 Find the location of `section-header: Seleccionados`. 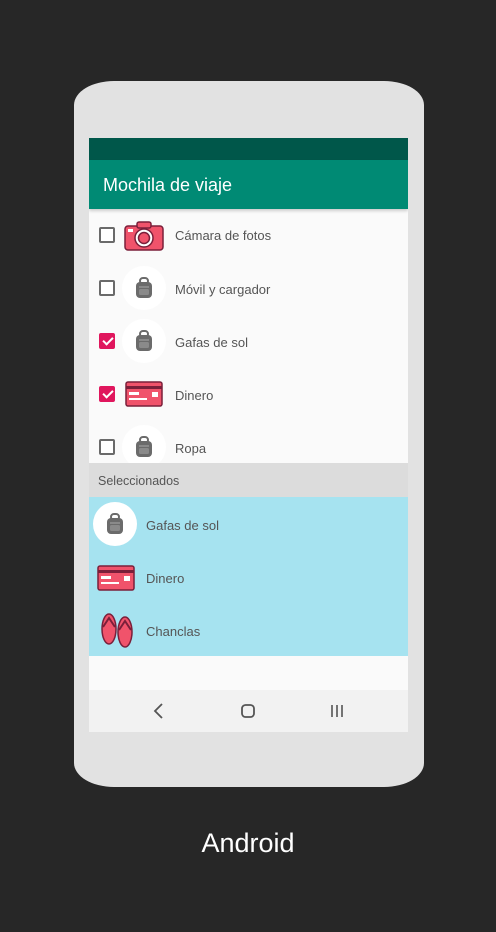

section-header: Seleccionados is located at coordinates (248, 480).